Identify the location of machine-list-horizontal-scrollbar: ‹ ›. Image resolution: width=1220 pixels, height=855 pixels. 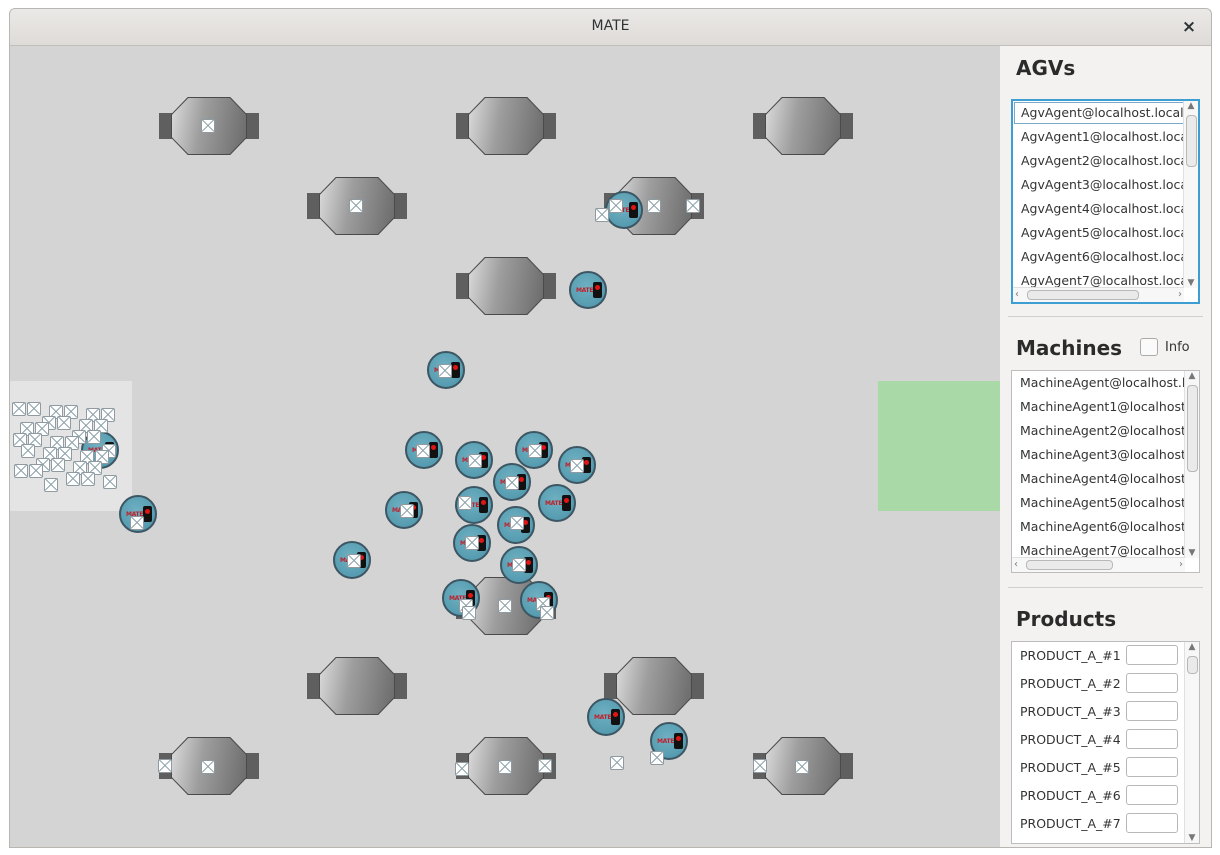
(1098, 564).